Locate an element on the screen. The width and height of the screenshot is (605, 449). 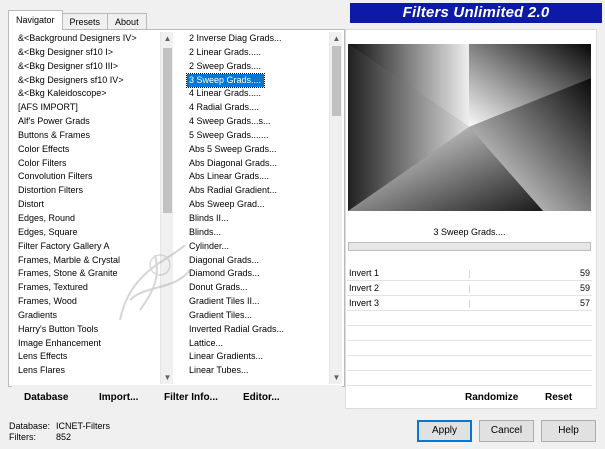
app-title-banner: Filters Unlimited 2.0 is located at coordinates (476, 13).